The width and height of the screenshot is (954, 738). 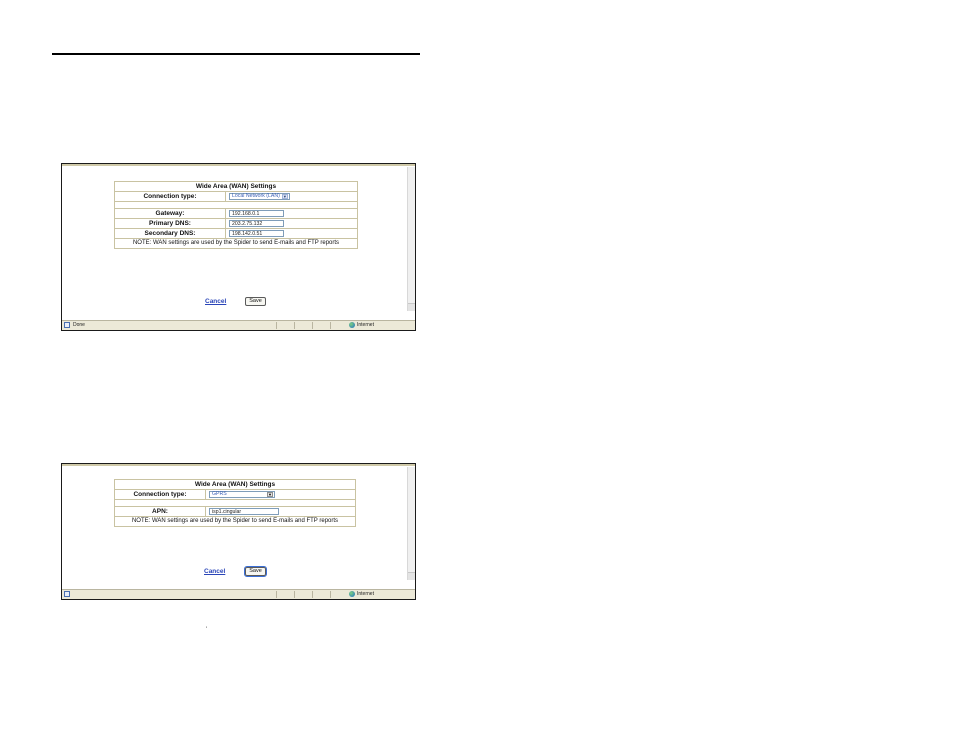 I want to click on connection-type-value: Local Network (LAN), so click(x=256, y=195).